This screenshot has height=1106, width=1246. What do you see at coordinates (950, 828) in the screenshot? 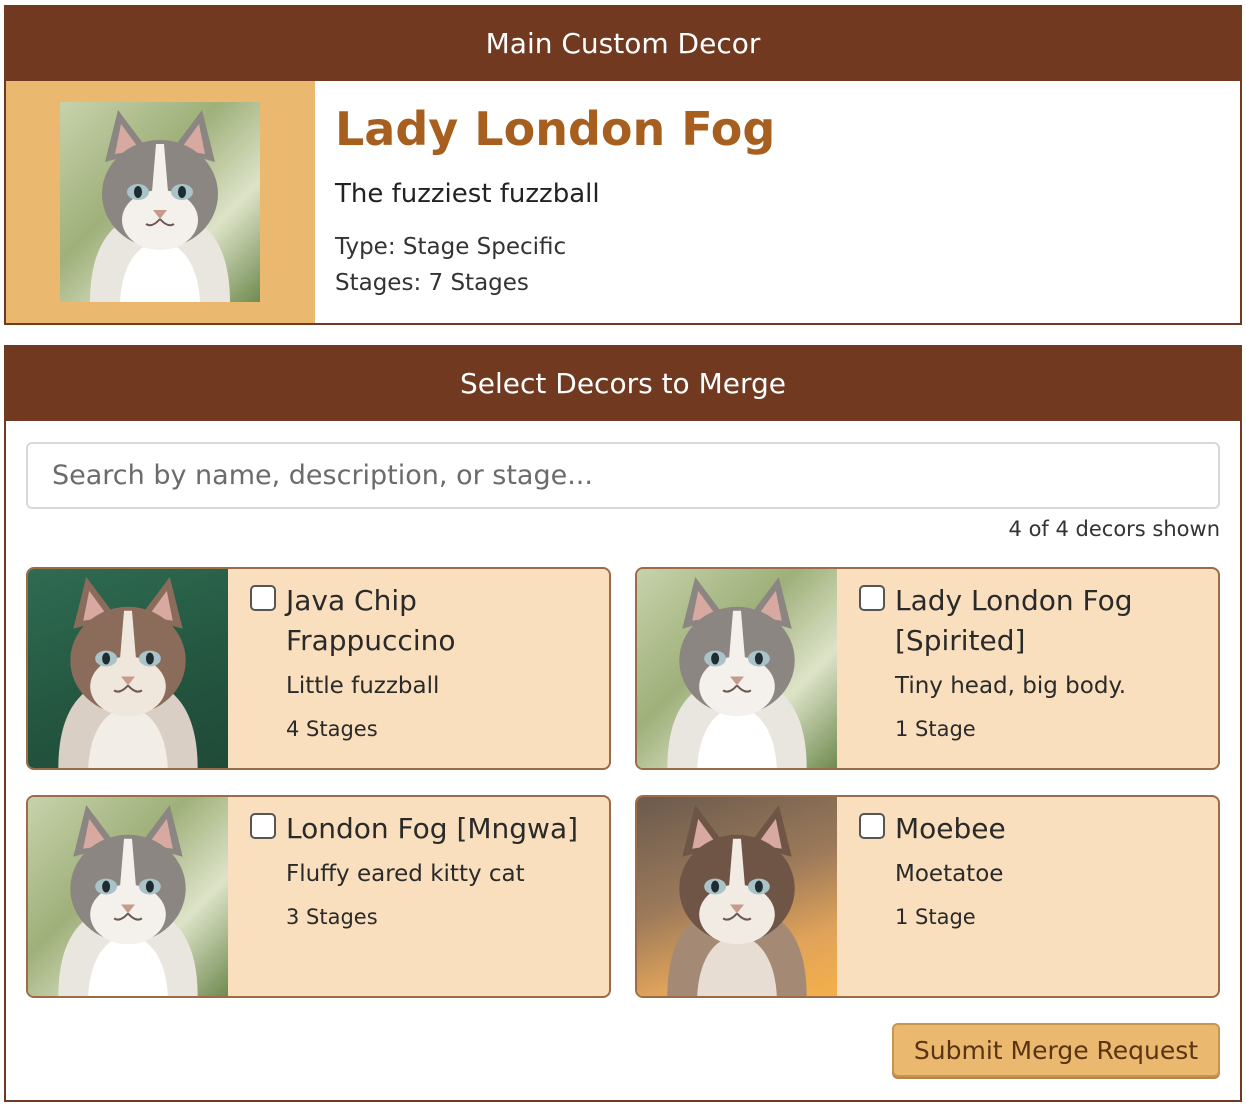
I see `decor-title: Moebee` at bounding box center [950, 828].